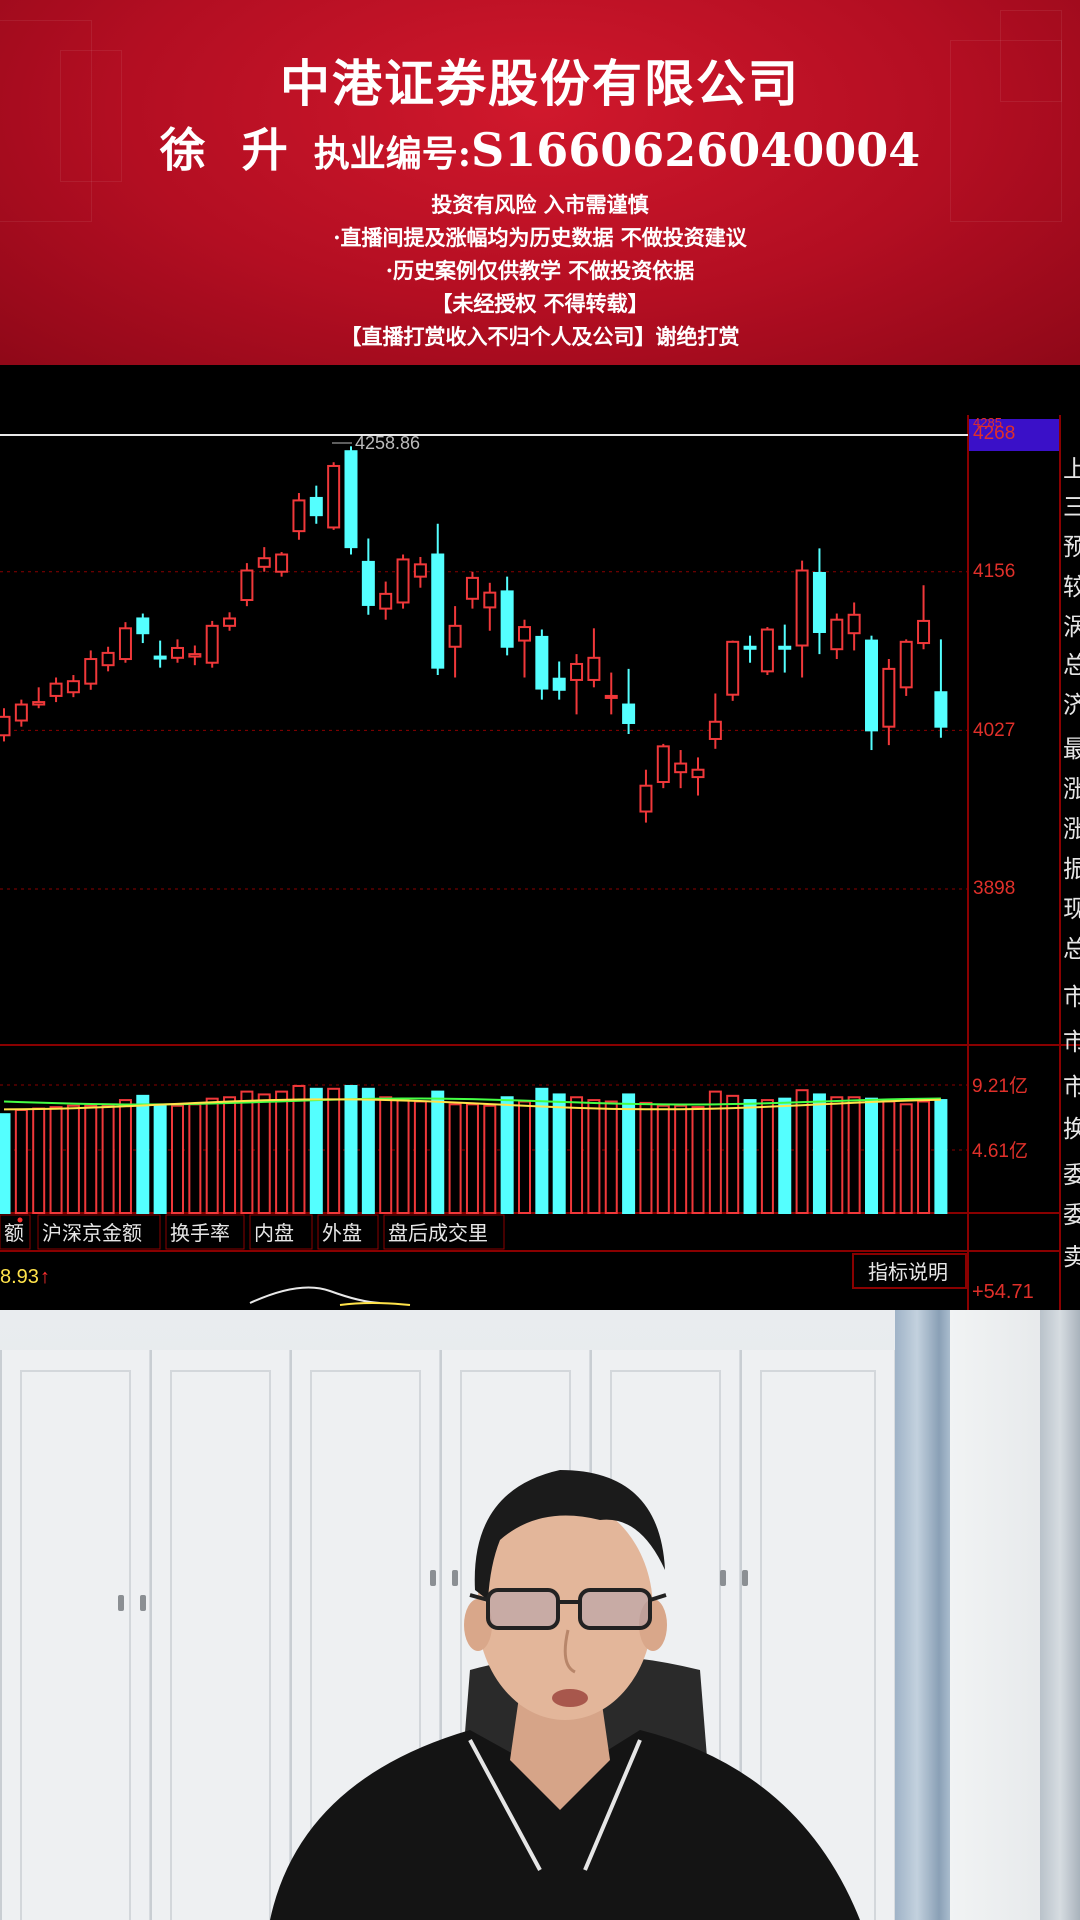 This screenshot has height=1920, width=1080. Describe the element at coordinates (92, 1233) in the screenshot. I see `indicator-tab-label: 沪深京金额` at that location.